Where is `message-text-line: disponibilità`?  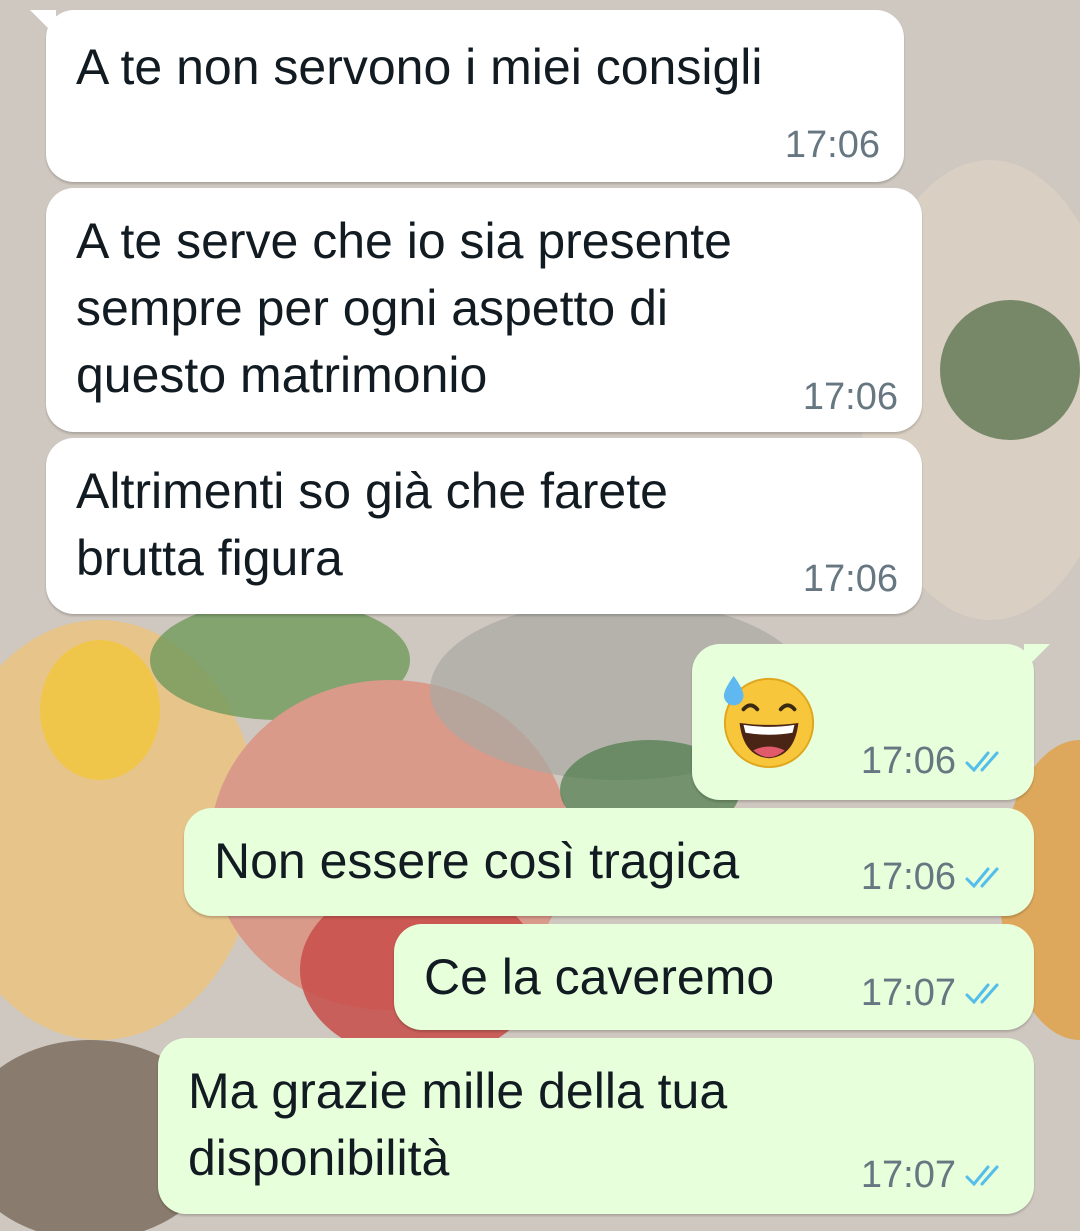
message-text-line: disponibilità is located at coordinates (319, 1158).